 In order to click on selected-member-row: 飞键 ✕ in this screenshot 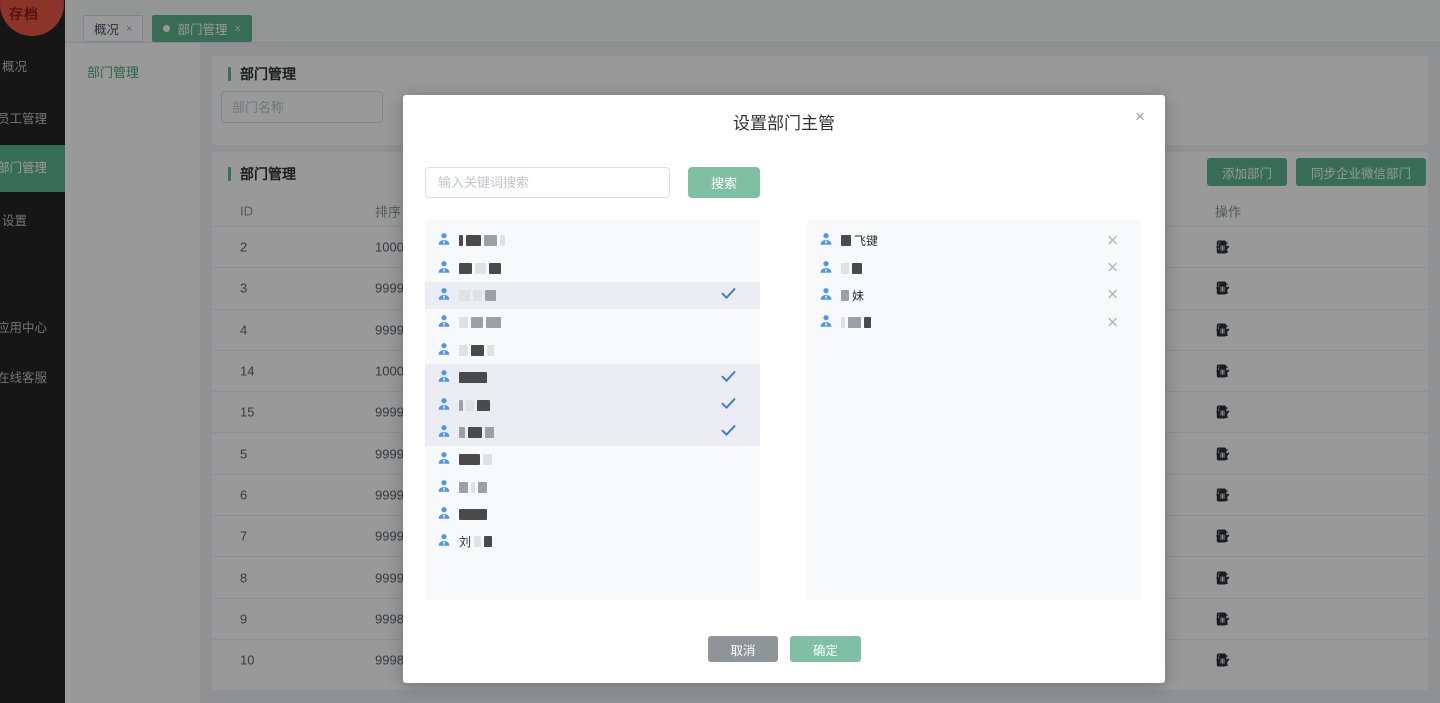, I will do `click(974, 240)`.